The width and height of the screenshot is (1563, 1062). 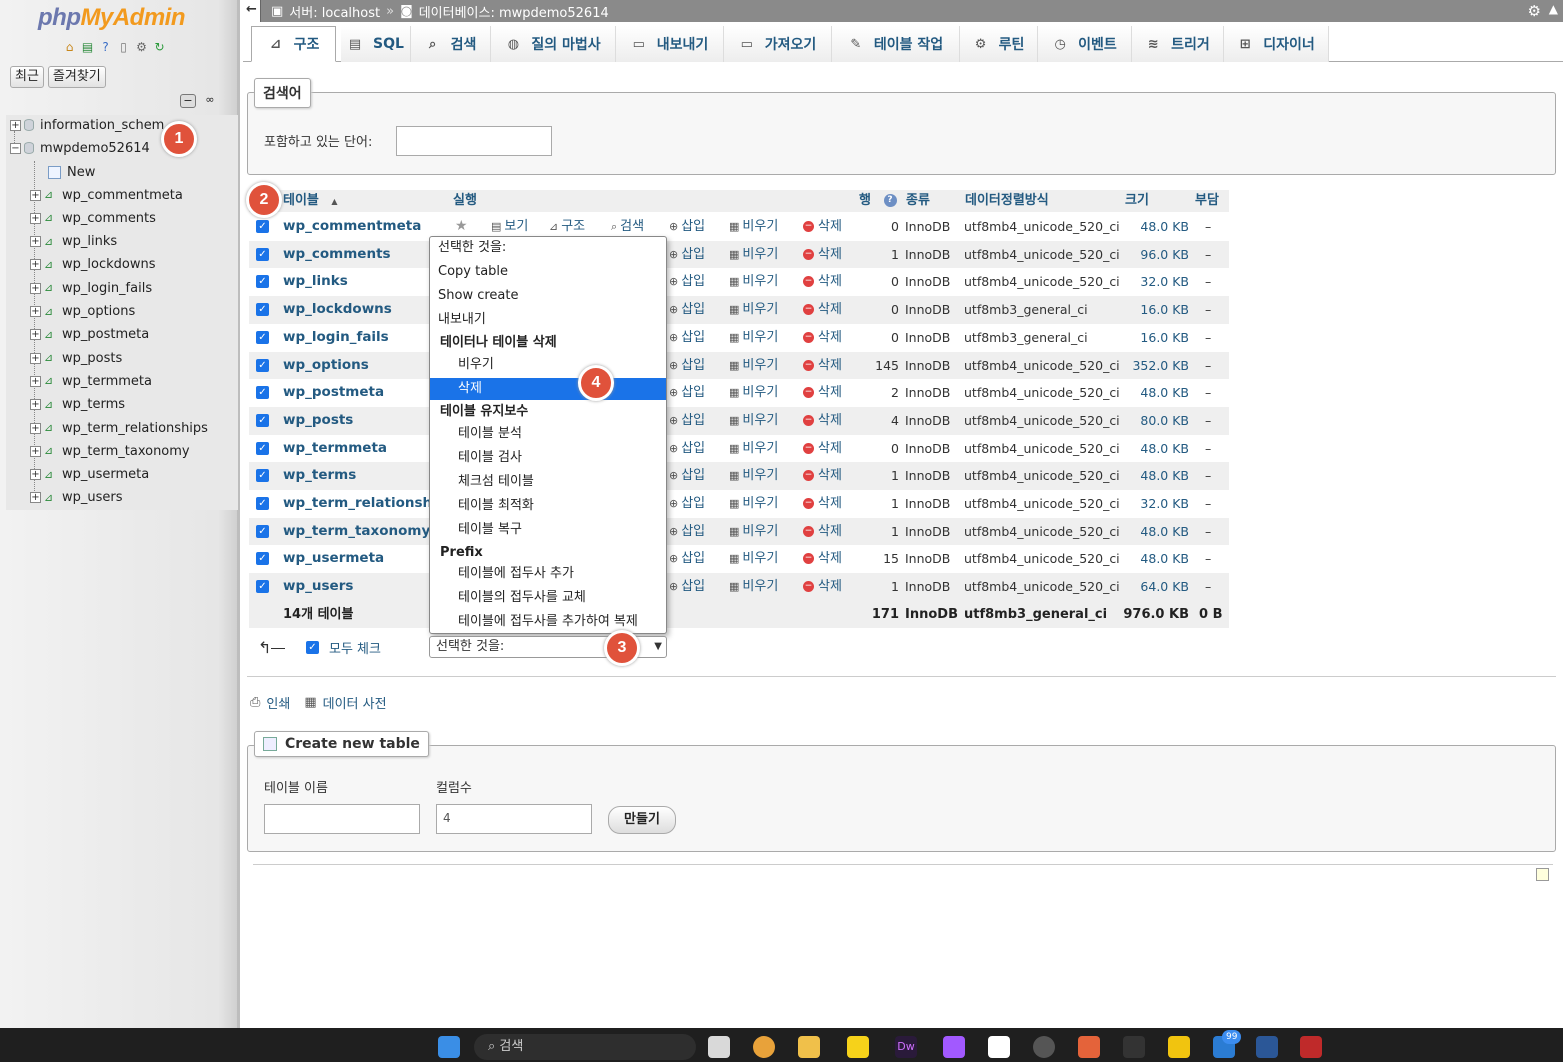 What do you see at coordinates (553, 44) in the screenshot?
I see `tab-query: ◍ 질의 마법사` at bounding box center [553, 44].